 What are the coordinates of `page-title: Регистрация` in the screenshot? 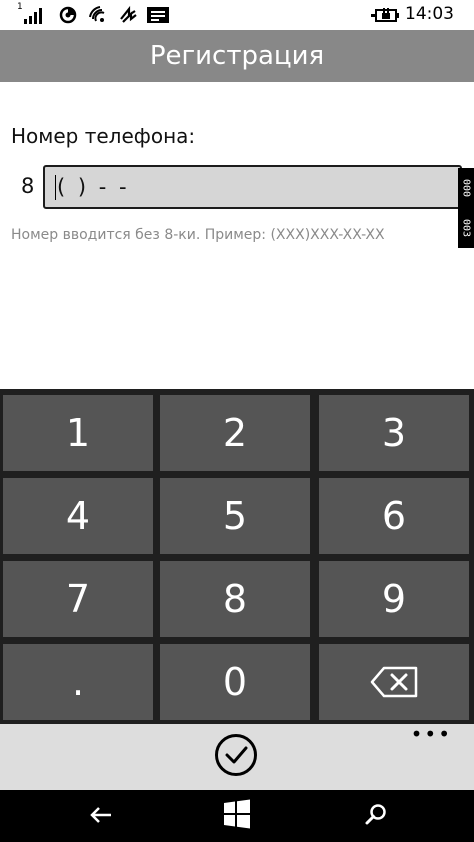 It's located at (237, 56).